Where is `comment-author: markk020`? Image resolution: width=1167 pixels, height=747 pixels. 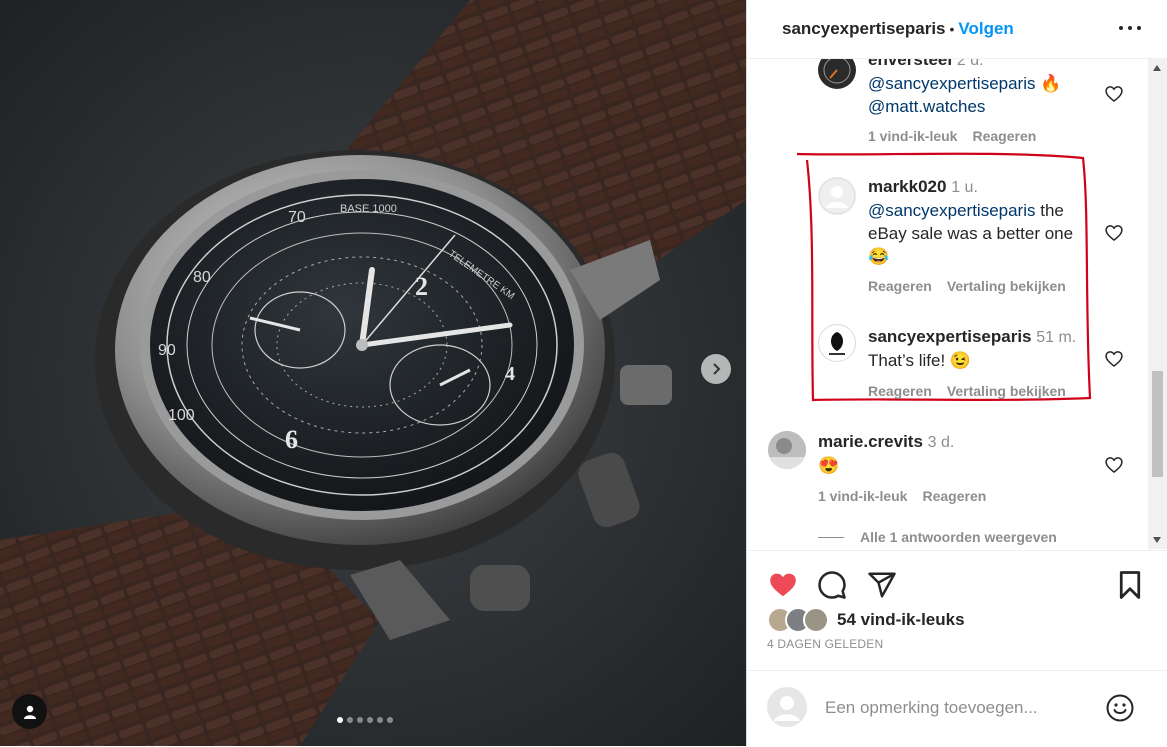 comment-author: markk020 is located at coordinates (907, 186).